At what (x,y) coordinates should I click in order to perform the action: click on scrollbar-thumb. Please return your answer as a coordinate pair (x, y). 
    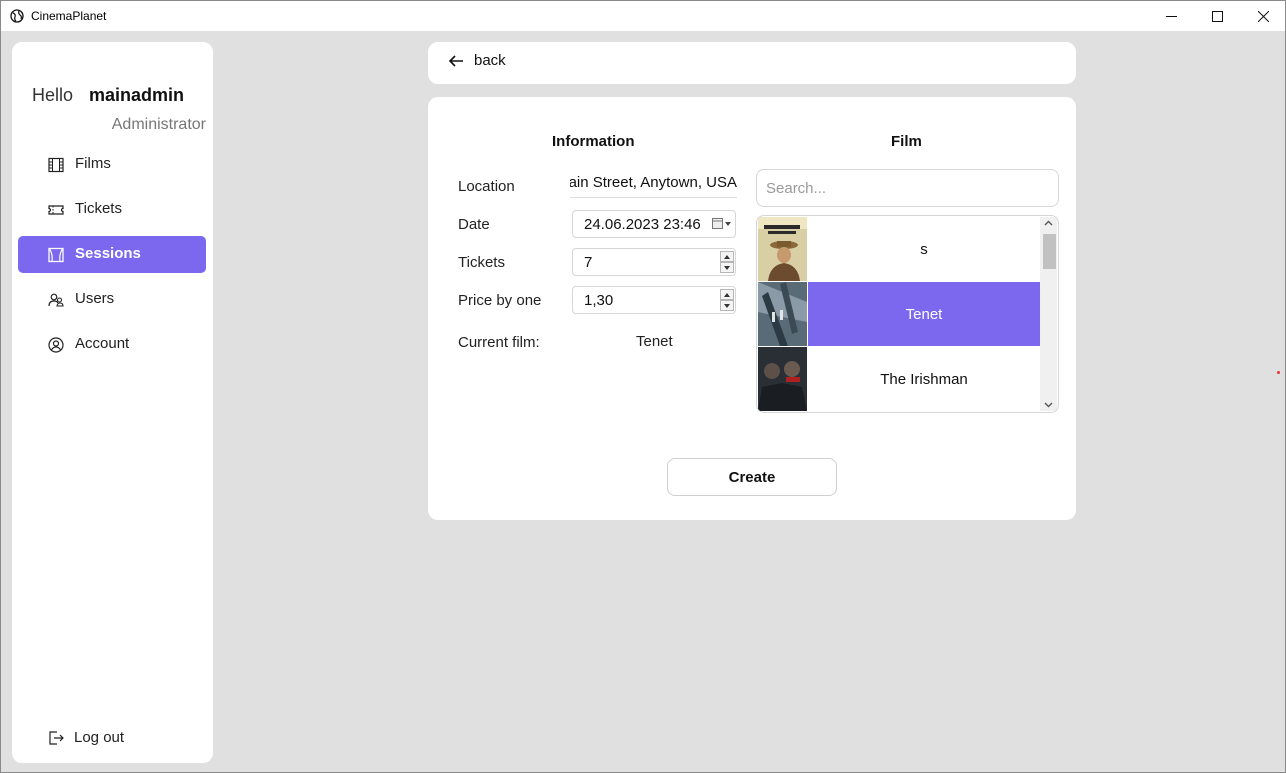
    Looking at the image, I should click on (1049, 251).